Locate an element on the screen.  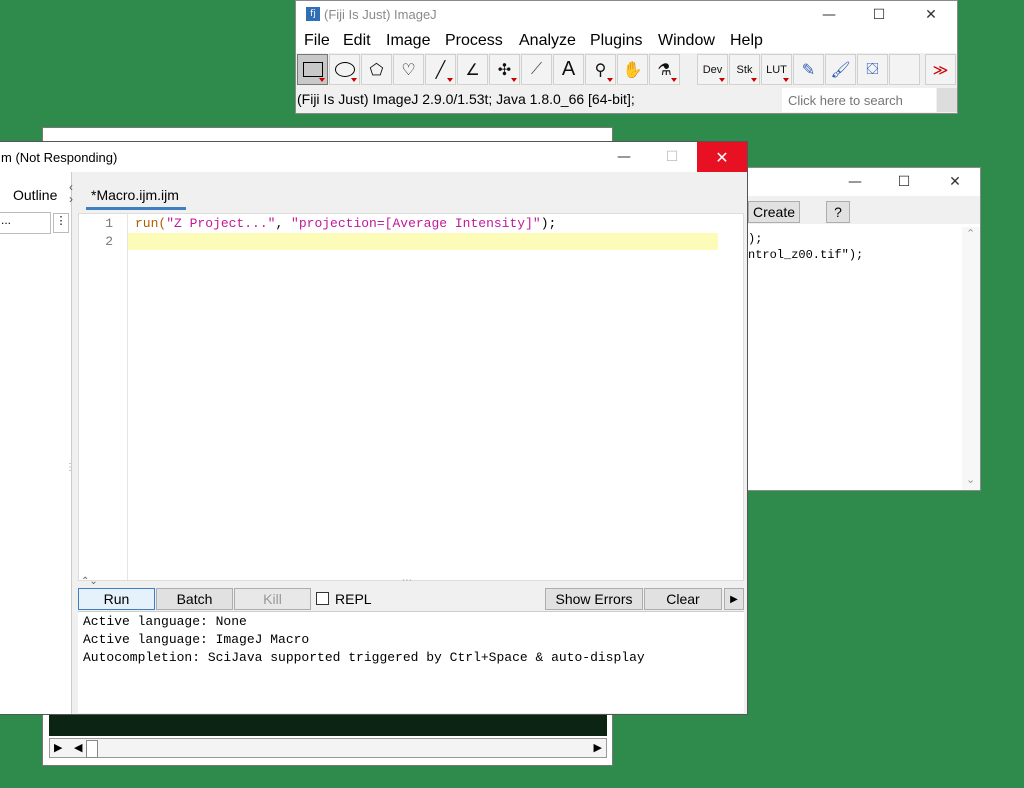
chevron-up-icon: ⌃ is located at coordinates (970, 233).